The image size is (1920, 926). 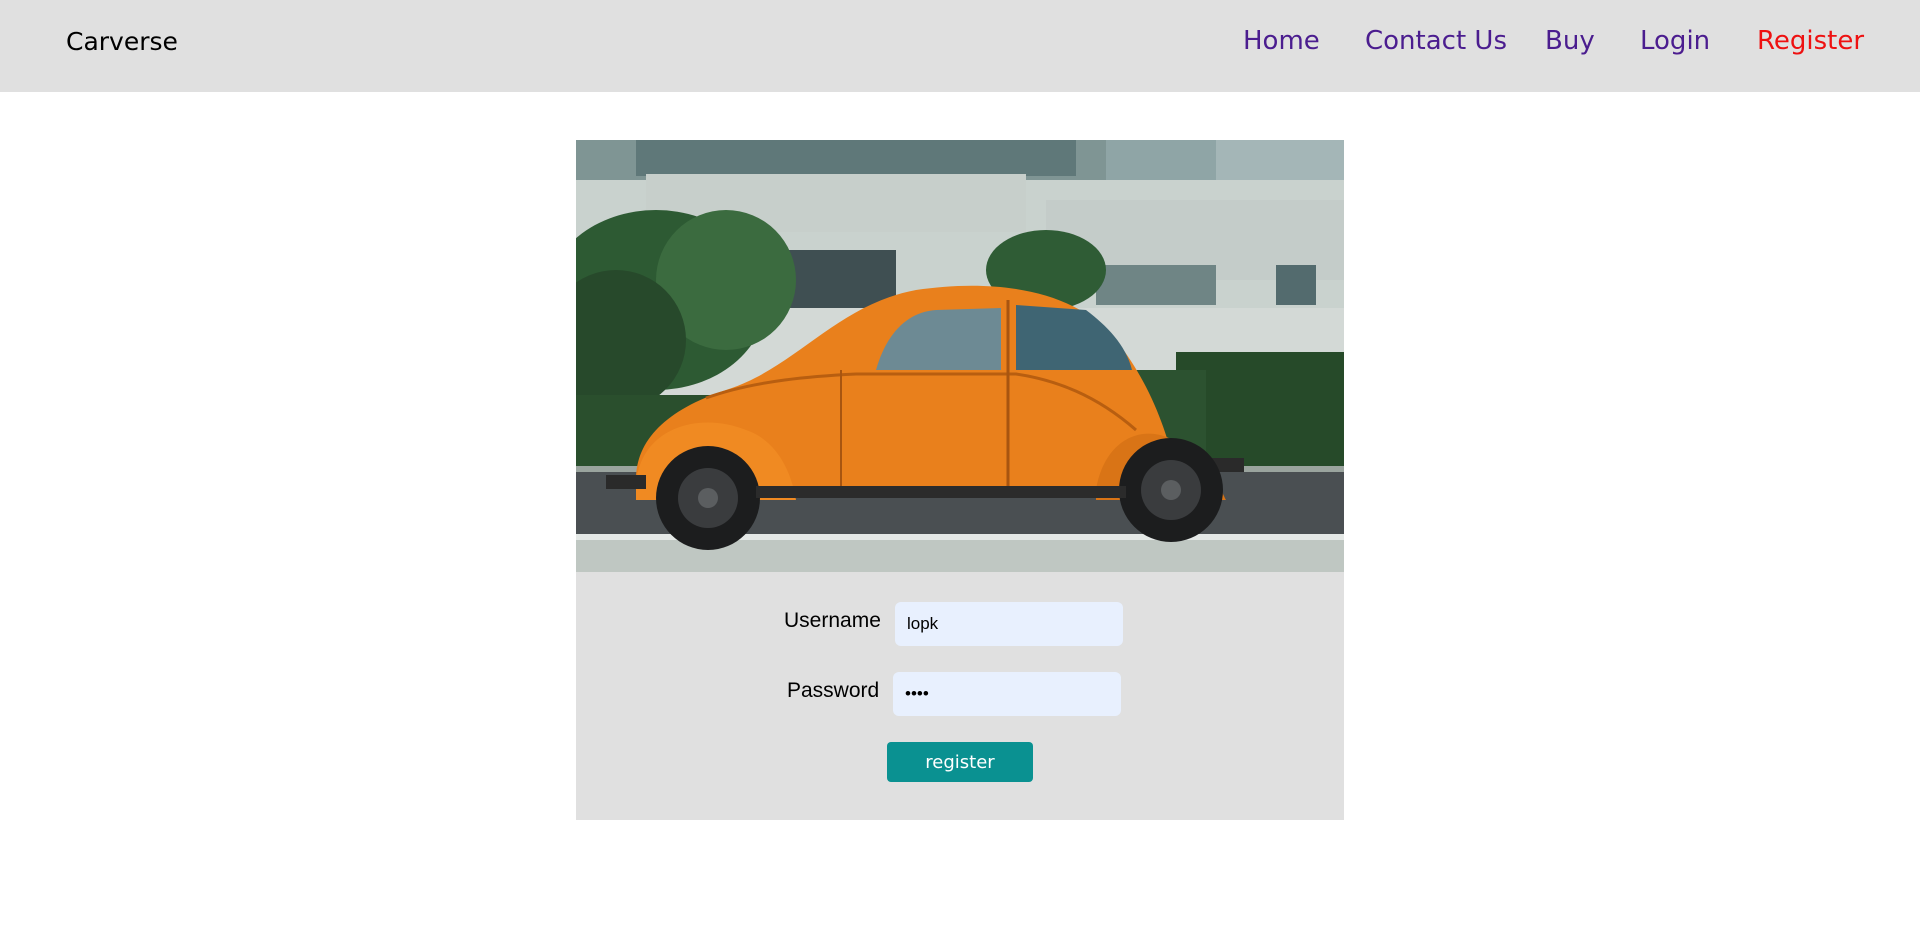 What do you see at coordinates (833, 690) in the screenshot?
I see `password-label: Password` at bounding box center [833, 690].